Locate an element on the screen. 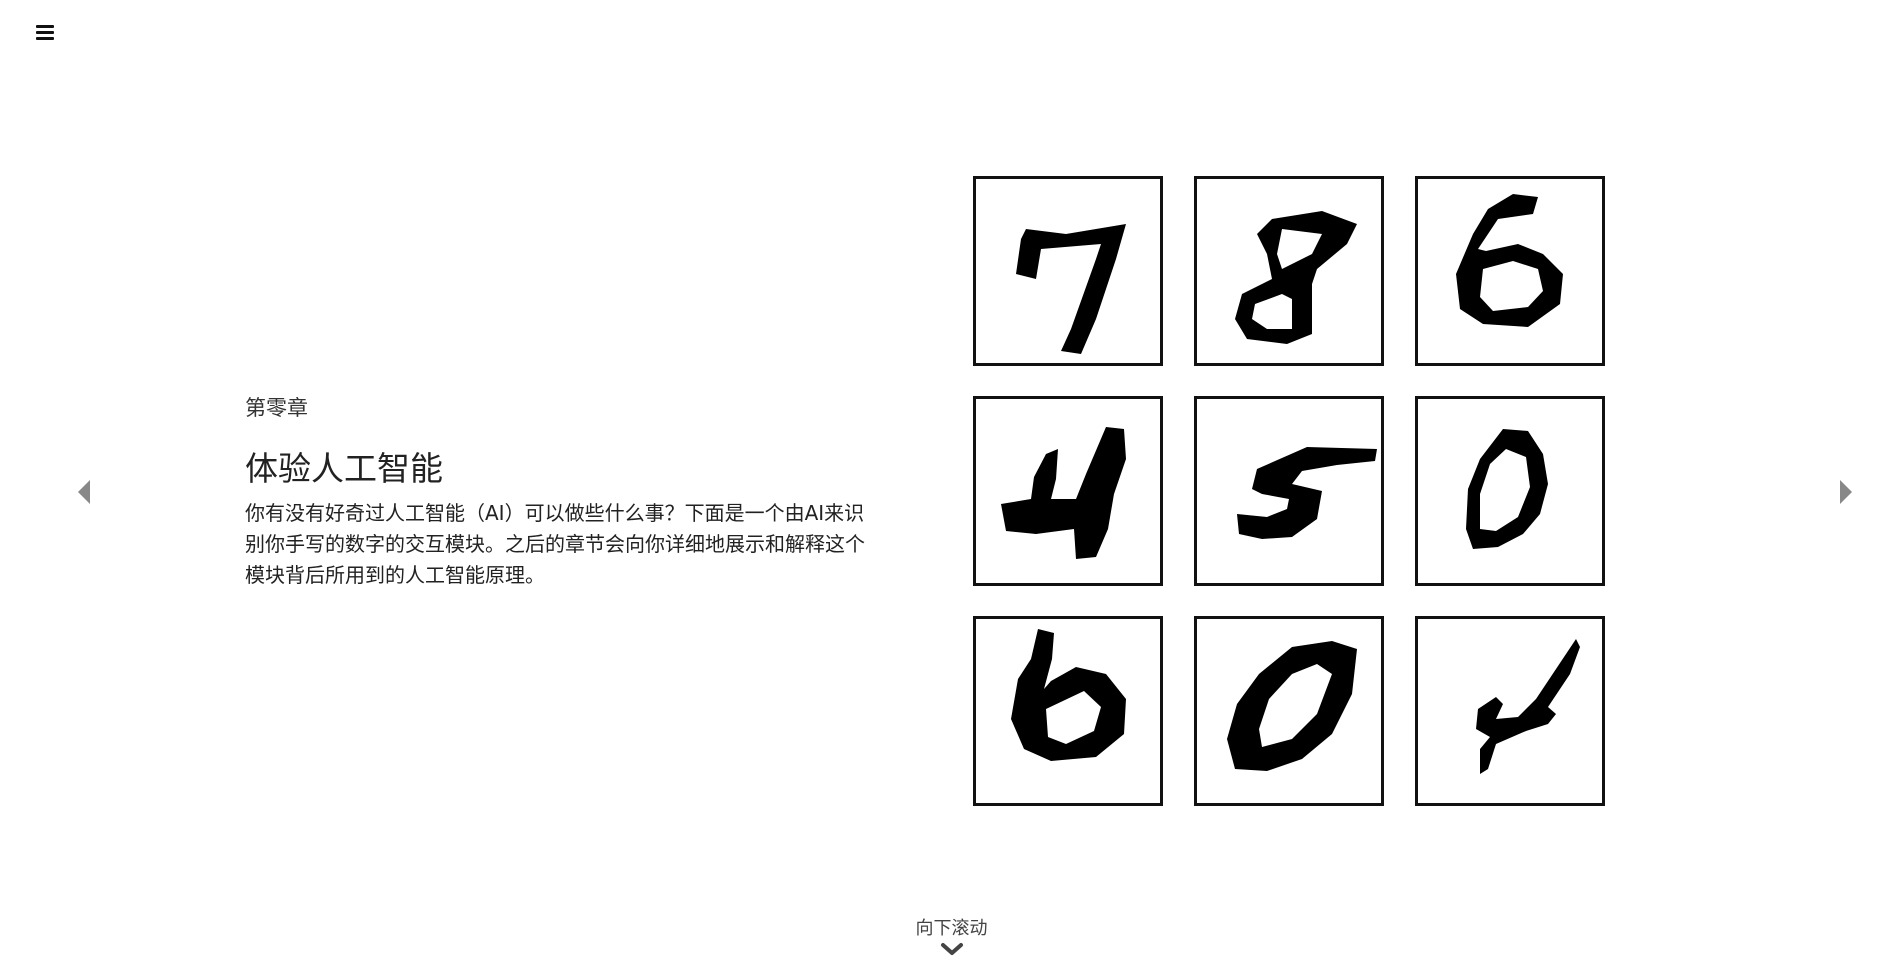  chevron-down-icon is located at coordinates (951, 949).